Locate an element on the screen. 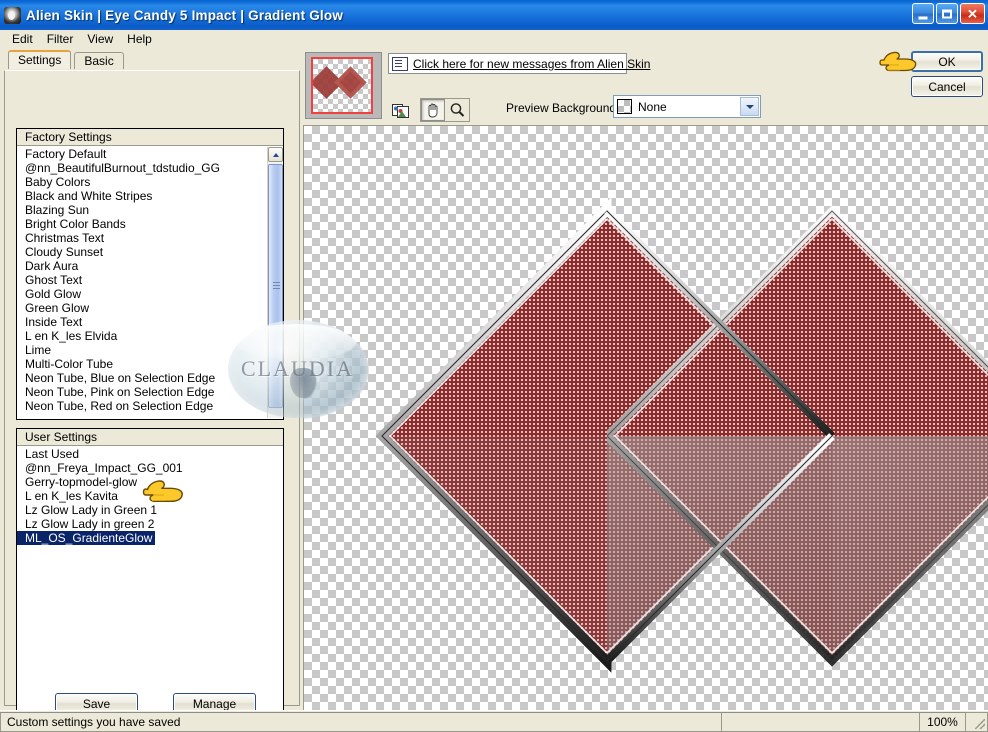  list-item: L en K_les Elvida is located at coordinates (142, 336).